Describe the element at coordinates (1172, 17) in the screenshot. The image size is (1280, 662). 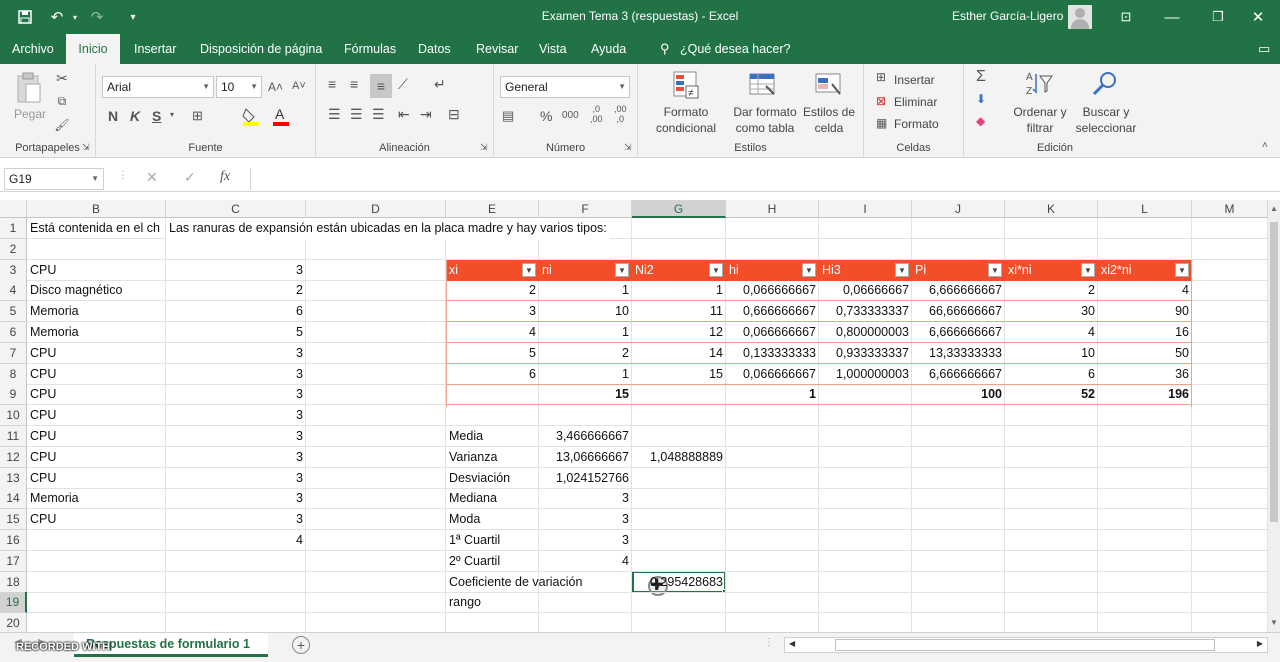
I see `minimize-icon: —` at that location.